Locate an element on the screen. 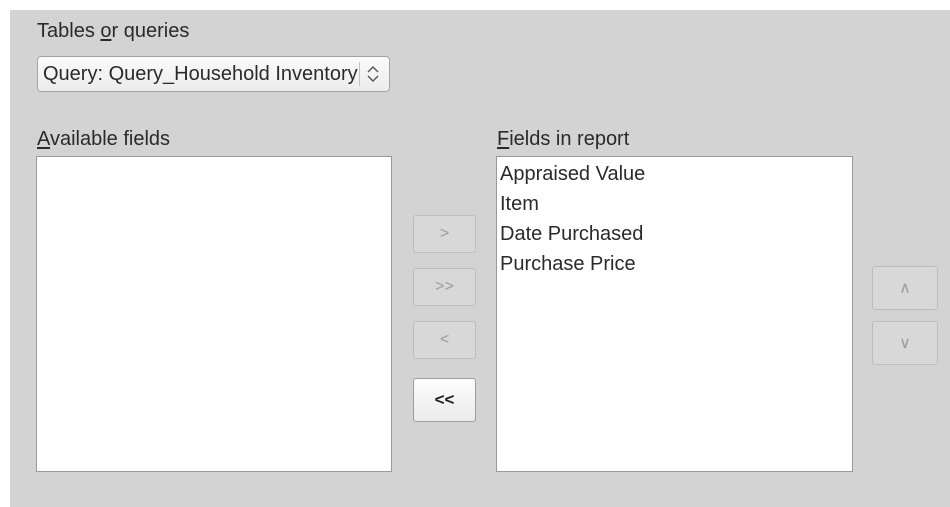 This screenshot has height=507, width=950. label-rest: vailable fields is located at coordinates (110, 139).